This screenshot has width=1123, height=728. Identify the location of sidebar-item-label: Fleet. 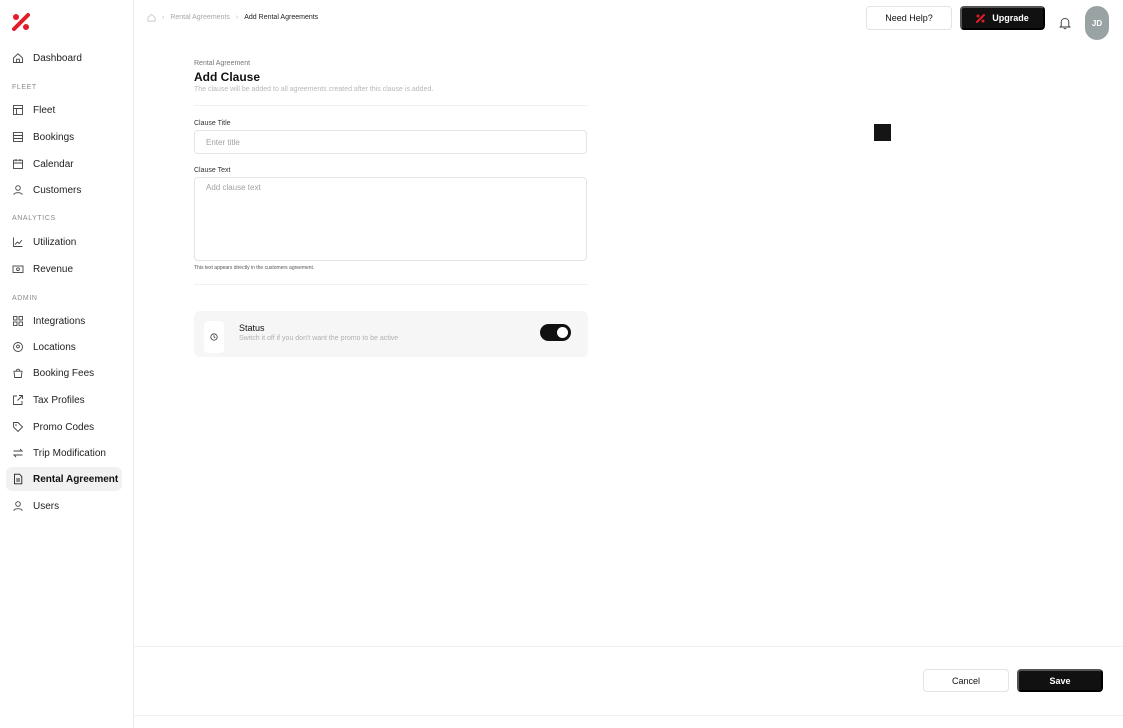
(44, 110).